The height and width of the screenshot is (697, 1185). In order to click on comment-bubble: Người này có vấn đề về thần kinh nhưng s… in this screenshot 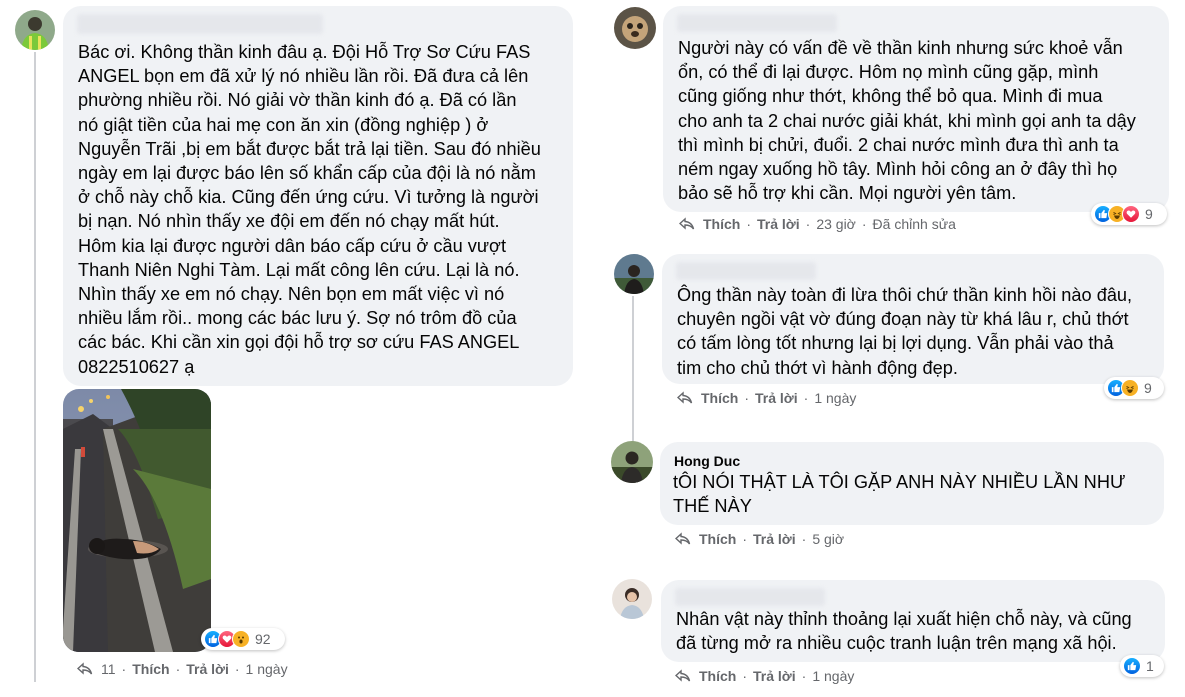, I will do `click(916, 109)`.